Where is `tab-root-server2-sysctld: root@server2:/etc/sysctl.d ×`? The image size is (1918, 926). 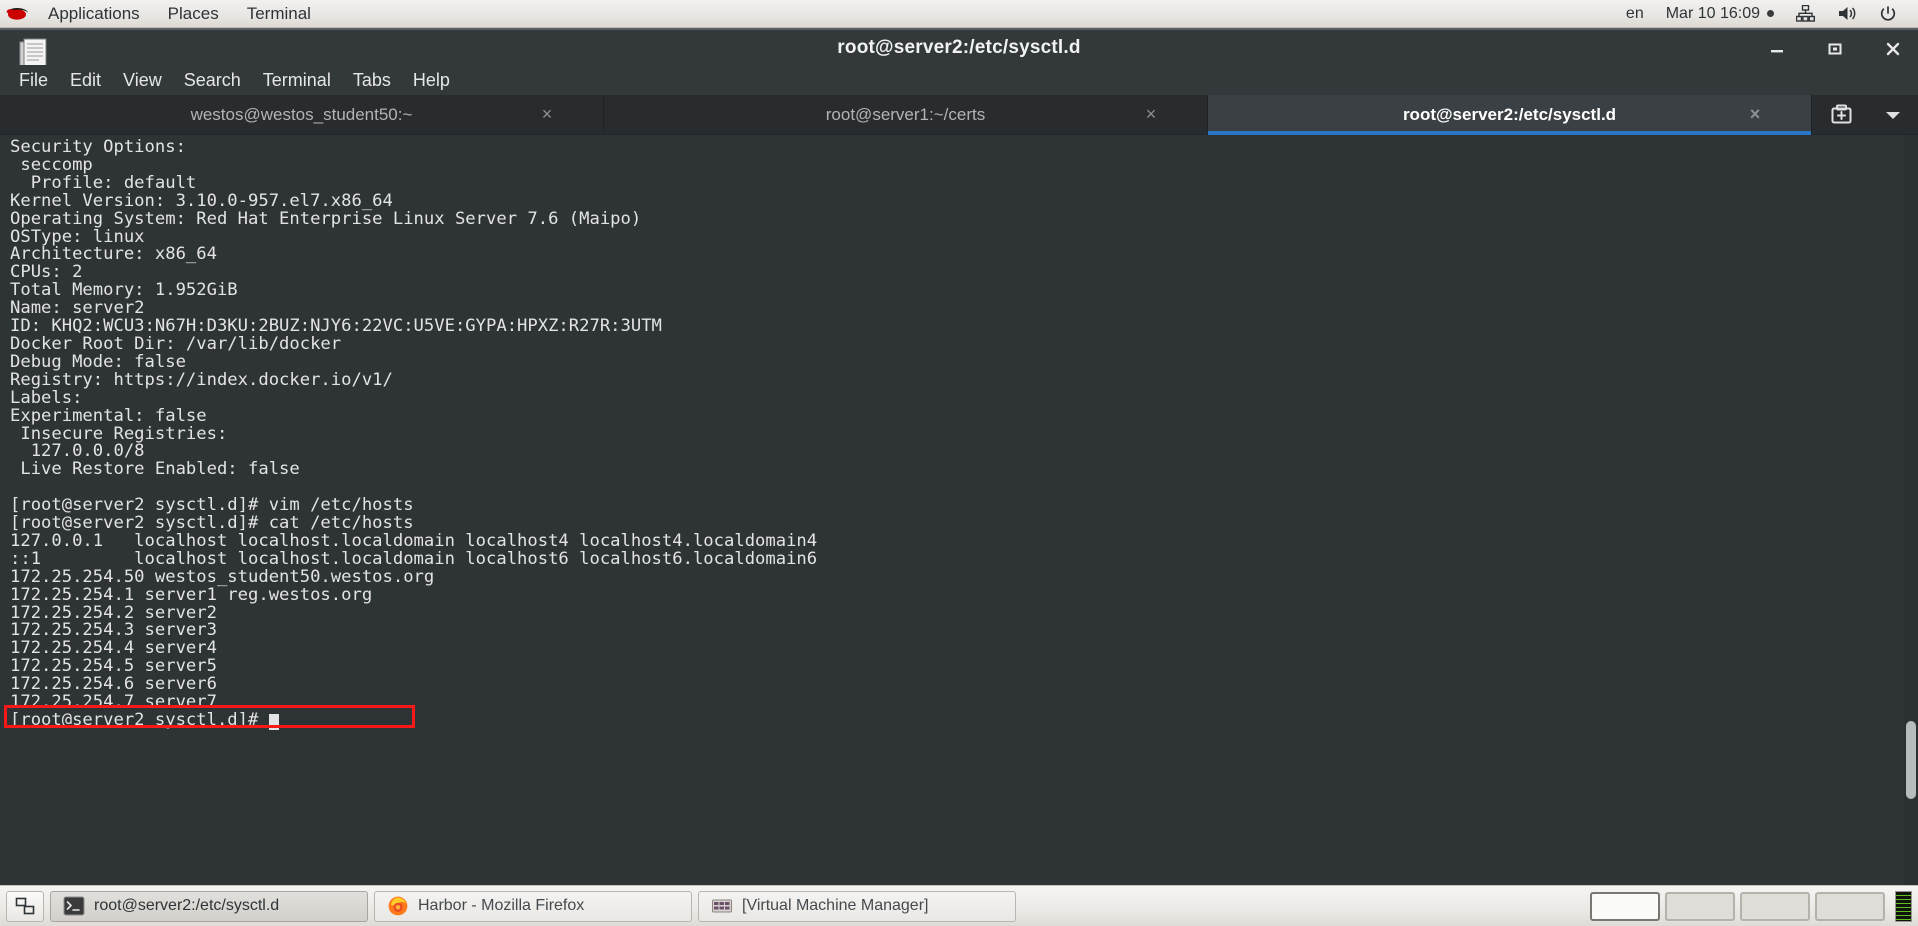 tab-root-server2-sysctld: root@server2:/etc/sysctl.d × is located at coordinates (1510, 115).